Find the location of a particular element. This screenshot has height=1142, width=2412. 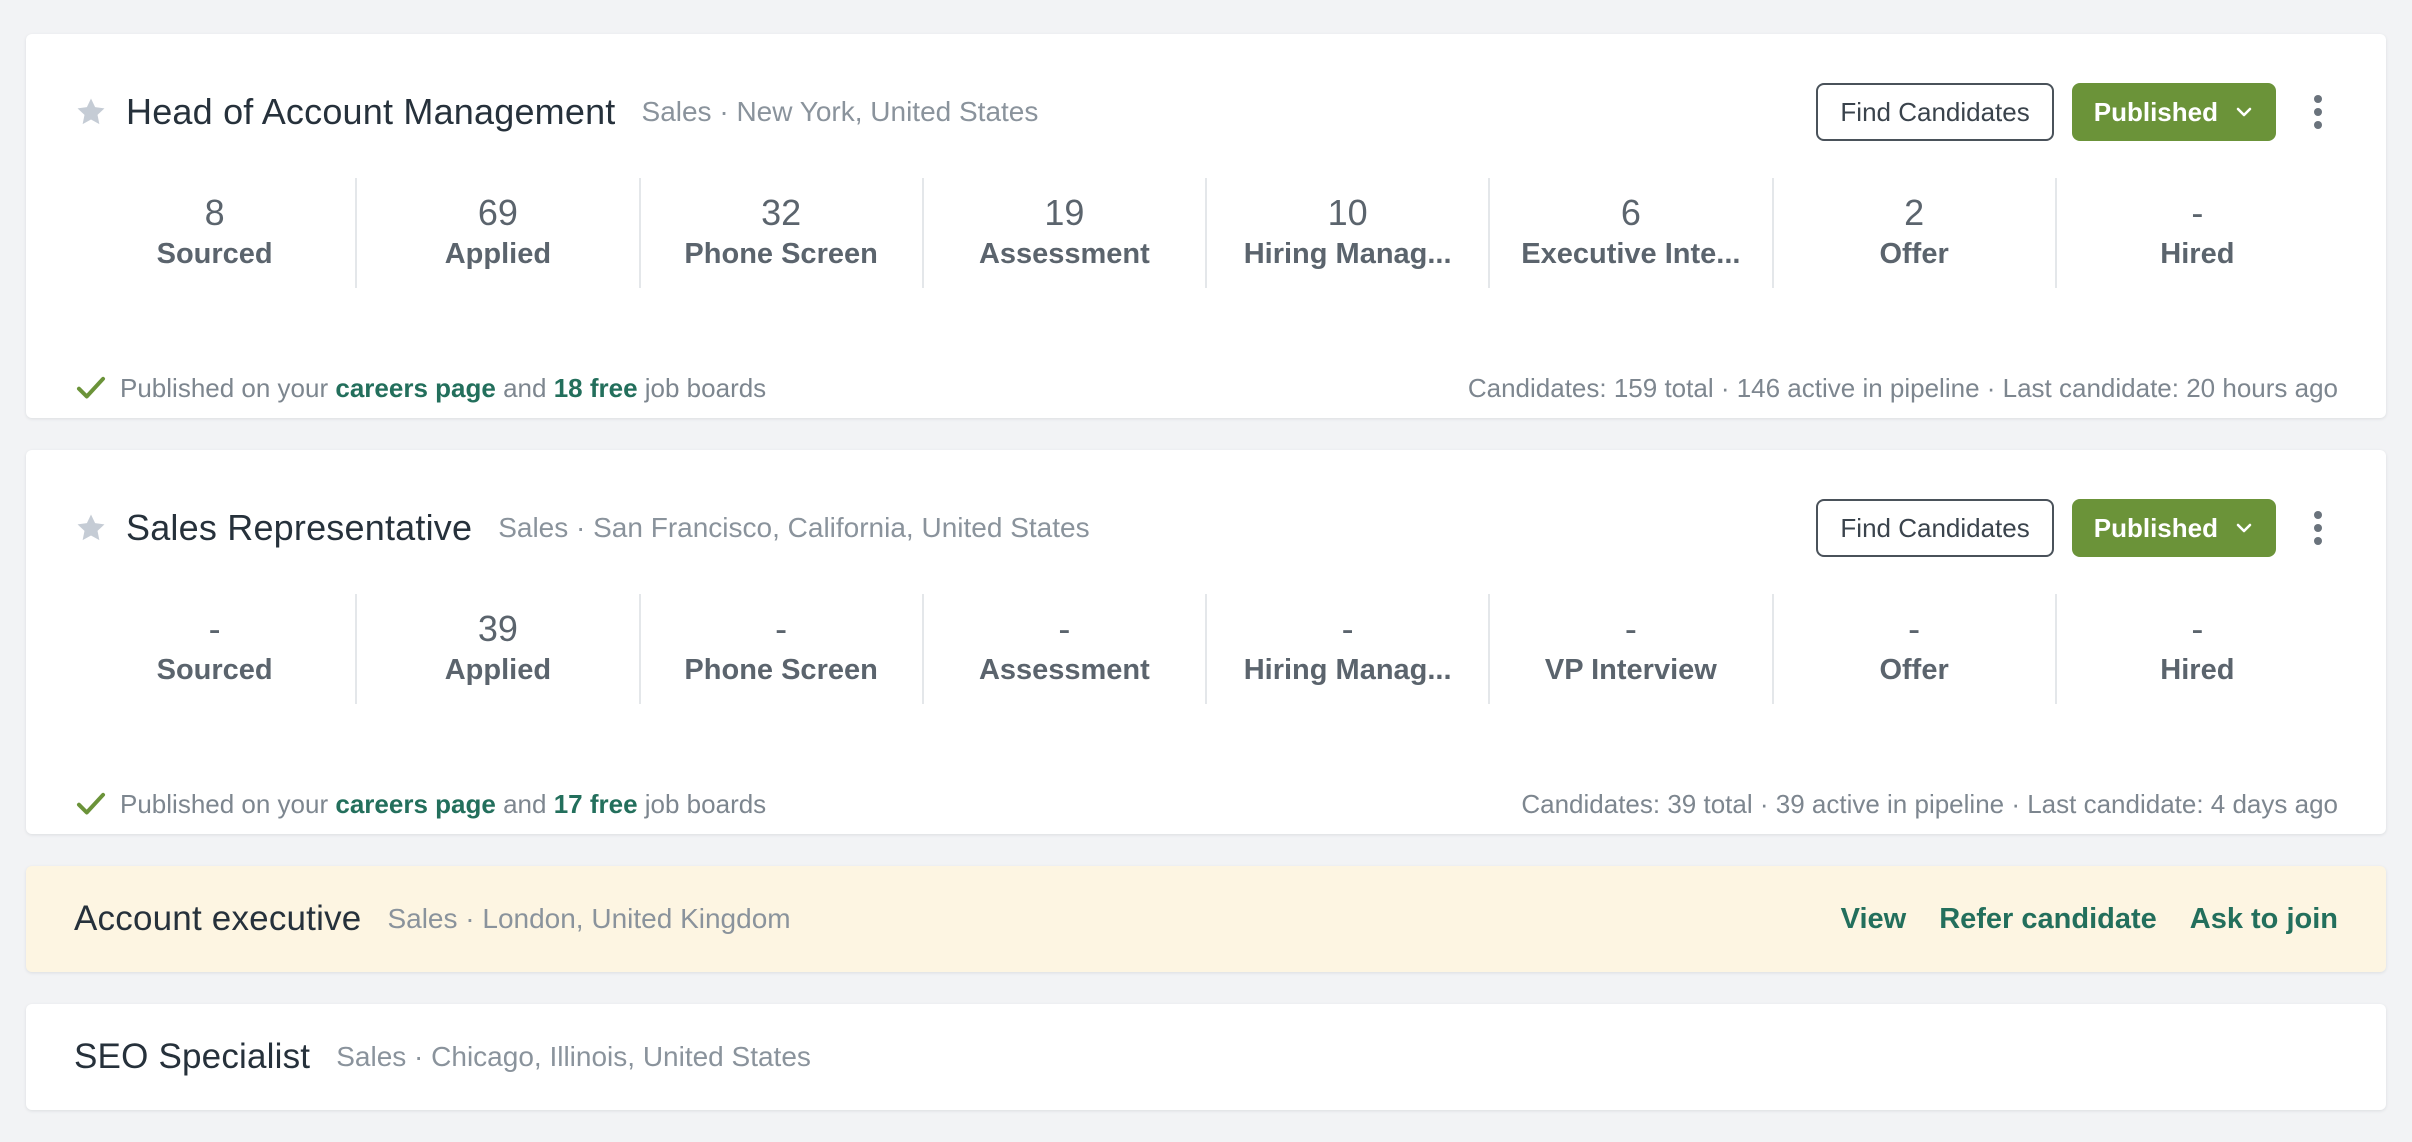

job-meta: Sales · Chicago, Illinois, United States is located at coordinates (573, 1056).